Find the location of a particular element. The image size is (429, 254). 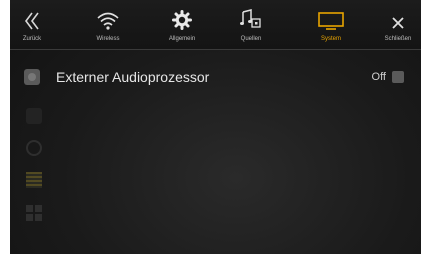

back-label: Zurück is located at coordinates (32, 39).